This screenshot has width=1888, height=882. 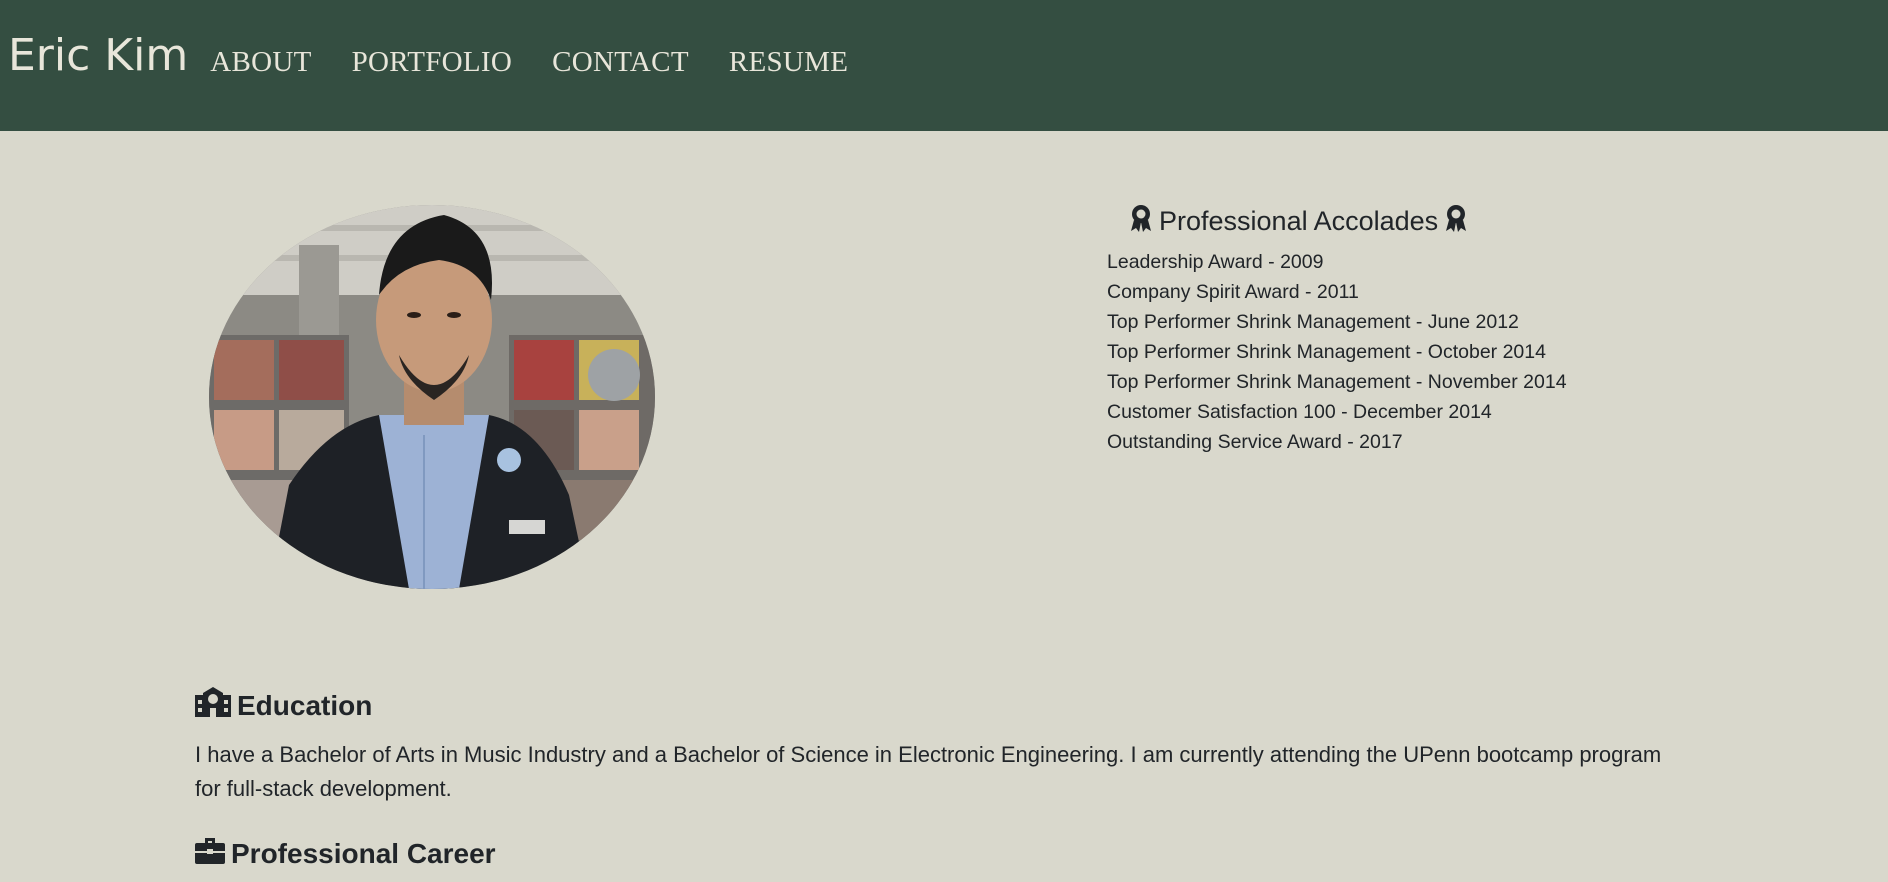 What do you see at coordinates (432, 62) in the screenshot?
I see `nav-portfolio: PORTFOLIO` at bounding box center [432, 62].